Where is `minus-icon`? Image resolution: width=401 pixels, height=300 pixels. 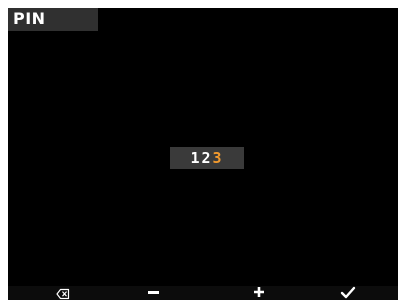
minus-icon is located at coordinates (153, 292).